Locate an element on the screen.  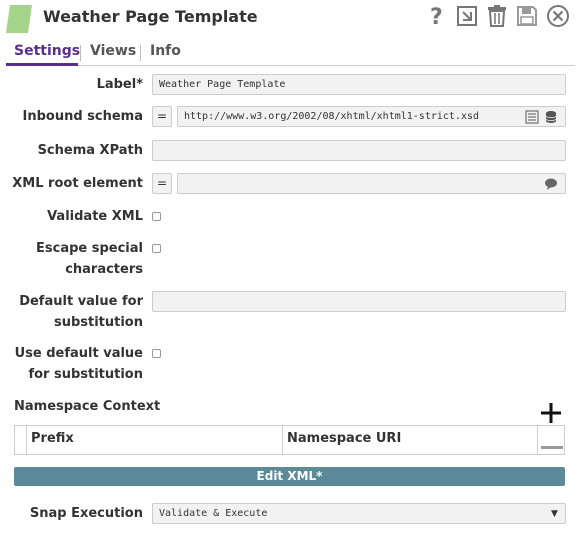
browse-schema-icon is located at coordinates (532, 117).